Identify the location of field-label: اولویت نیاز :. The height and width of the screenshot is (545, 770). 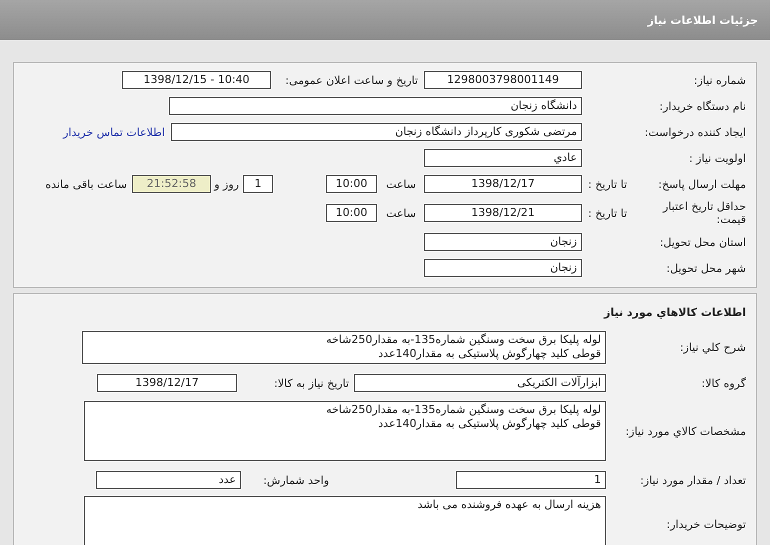
(717, 158).